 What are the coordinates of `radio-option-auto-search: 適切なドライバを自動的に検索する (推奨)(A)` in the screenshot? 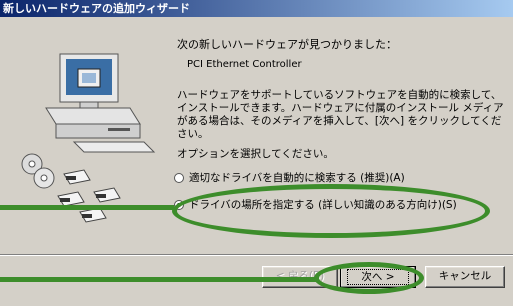 It's located at (289, 177).